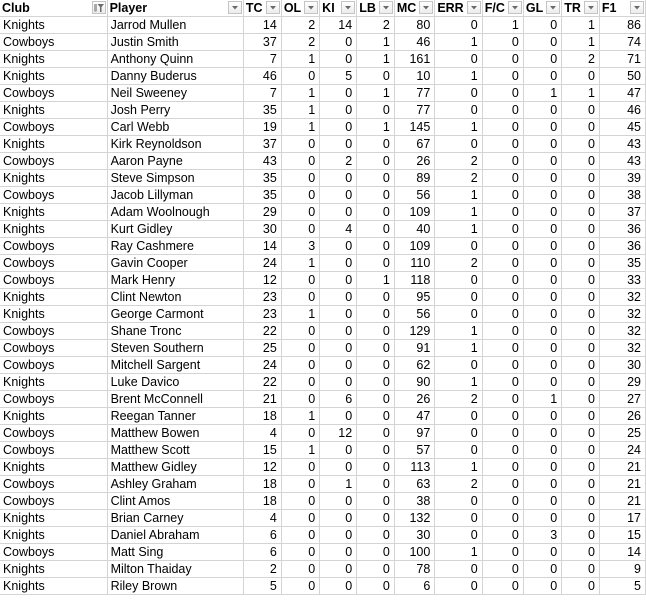  I want to click on cell-tr: 1, so click(580, 42).